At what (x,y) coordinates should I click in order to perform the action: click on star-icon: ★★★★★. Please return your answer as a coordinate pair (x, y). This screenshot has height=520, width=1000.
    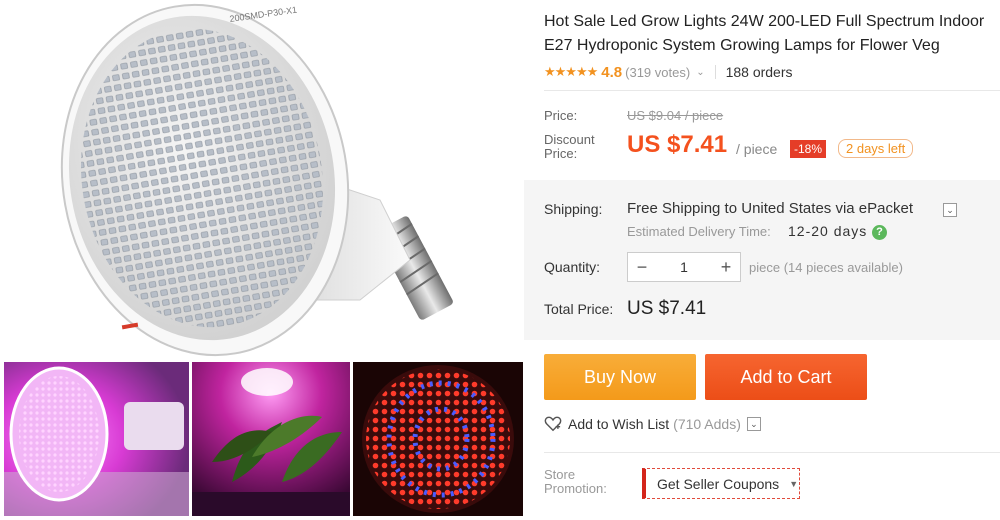
    Looking at the image, I should click on (571, 71).